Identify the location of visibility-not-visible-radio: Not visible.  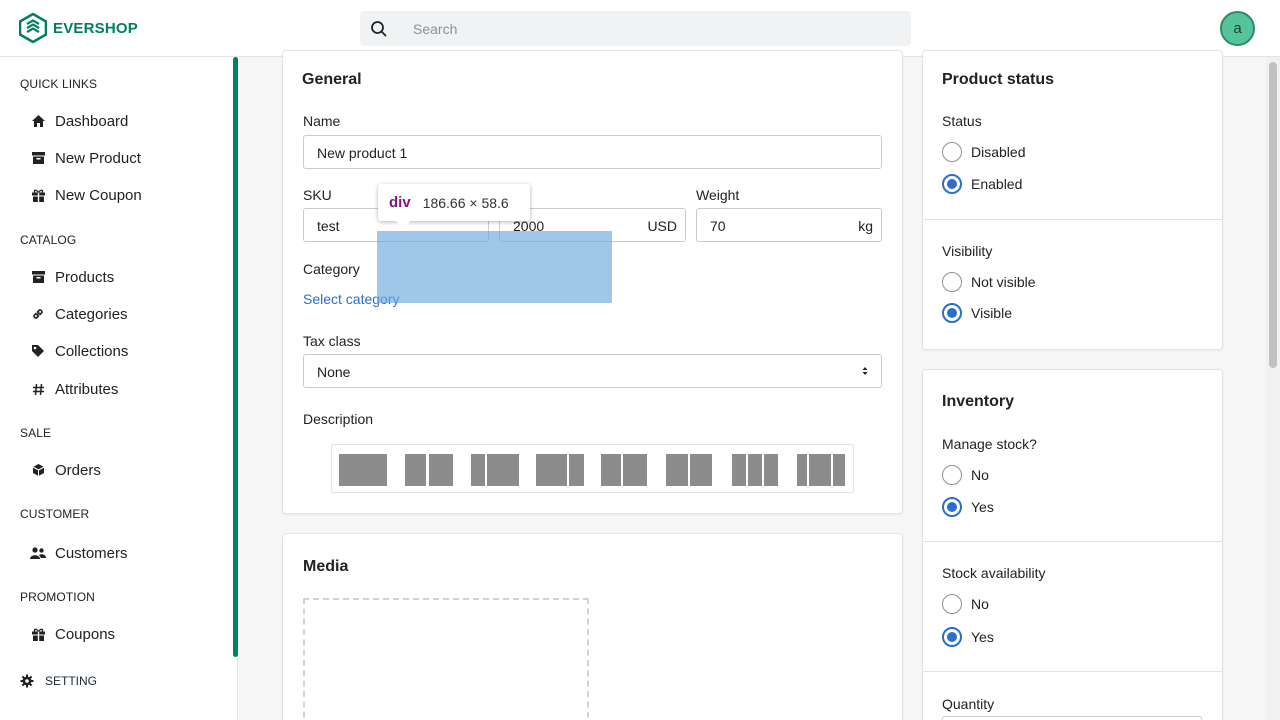
(989, 282).